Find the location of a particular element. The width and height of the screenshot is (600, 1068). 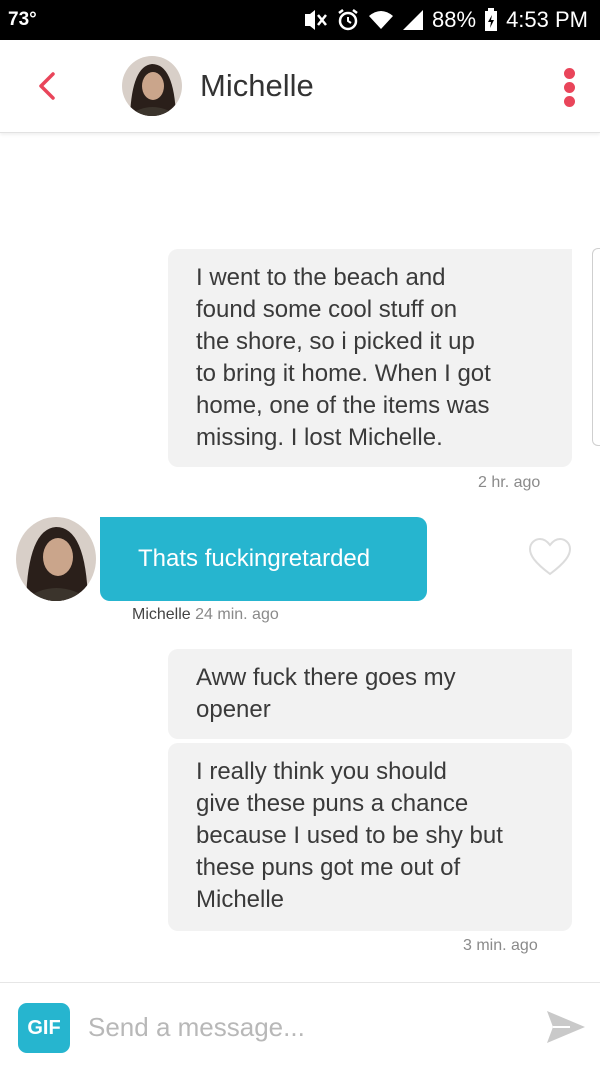

sender-name: Michelle is located at coordinates (161, 614).